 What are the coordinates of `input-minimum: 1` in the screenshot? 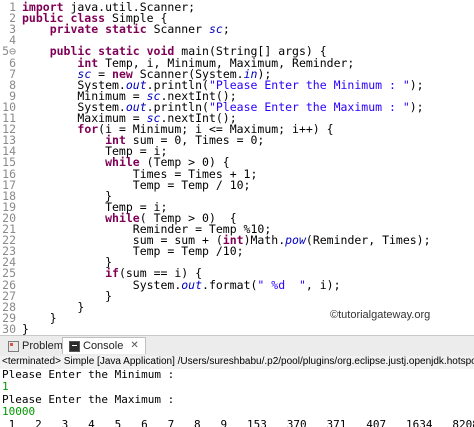 It's located at (5, 386).